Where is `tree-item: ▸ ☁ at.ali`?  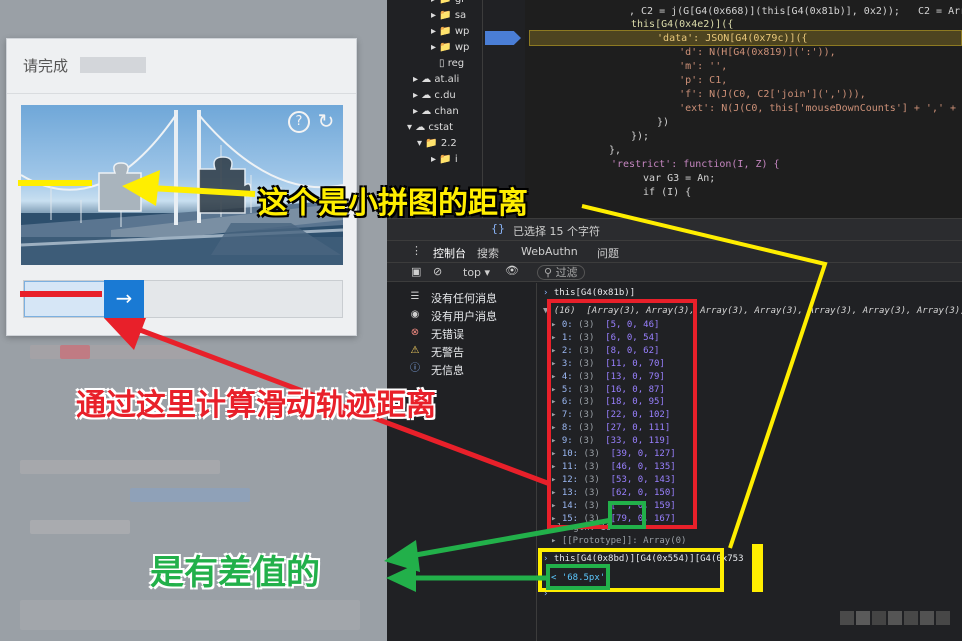
tree-item: ▸ ☁ at.ali is located at coordinates (436, 79).